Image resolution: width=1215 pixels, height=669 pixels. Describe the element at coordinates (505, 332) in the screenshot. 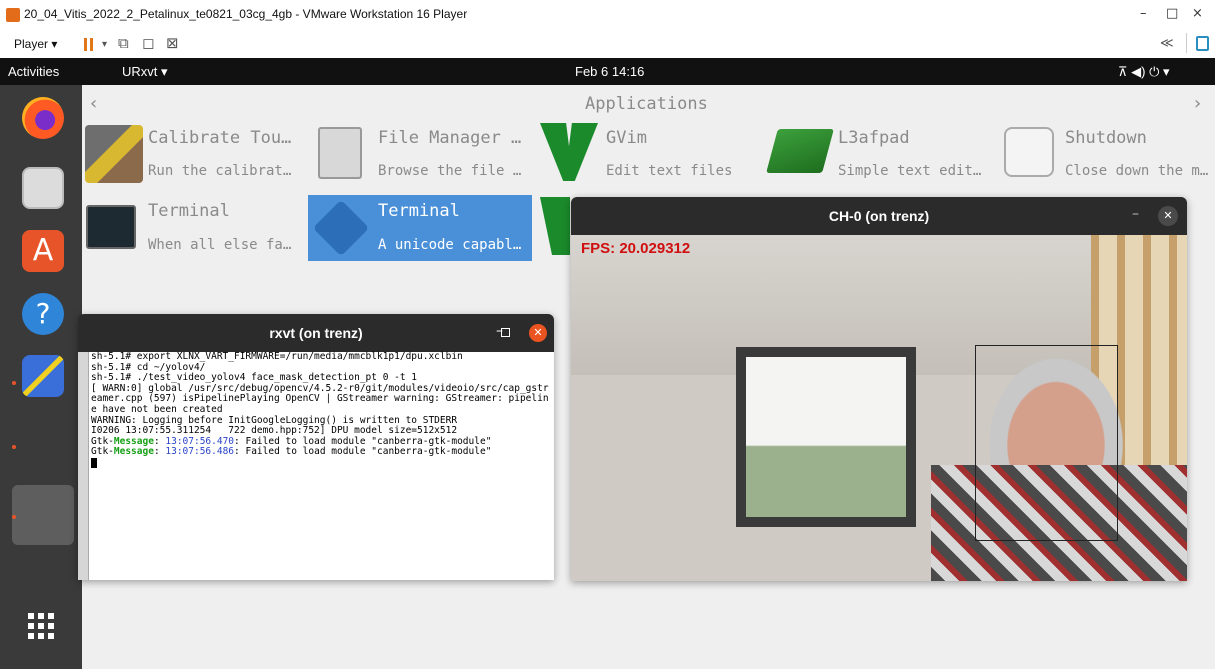

I see `rxvt-maximize-button` at that location.